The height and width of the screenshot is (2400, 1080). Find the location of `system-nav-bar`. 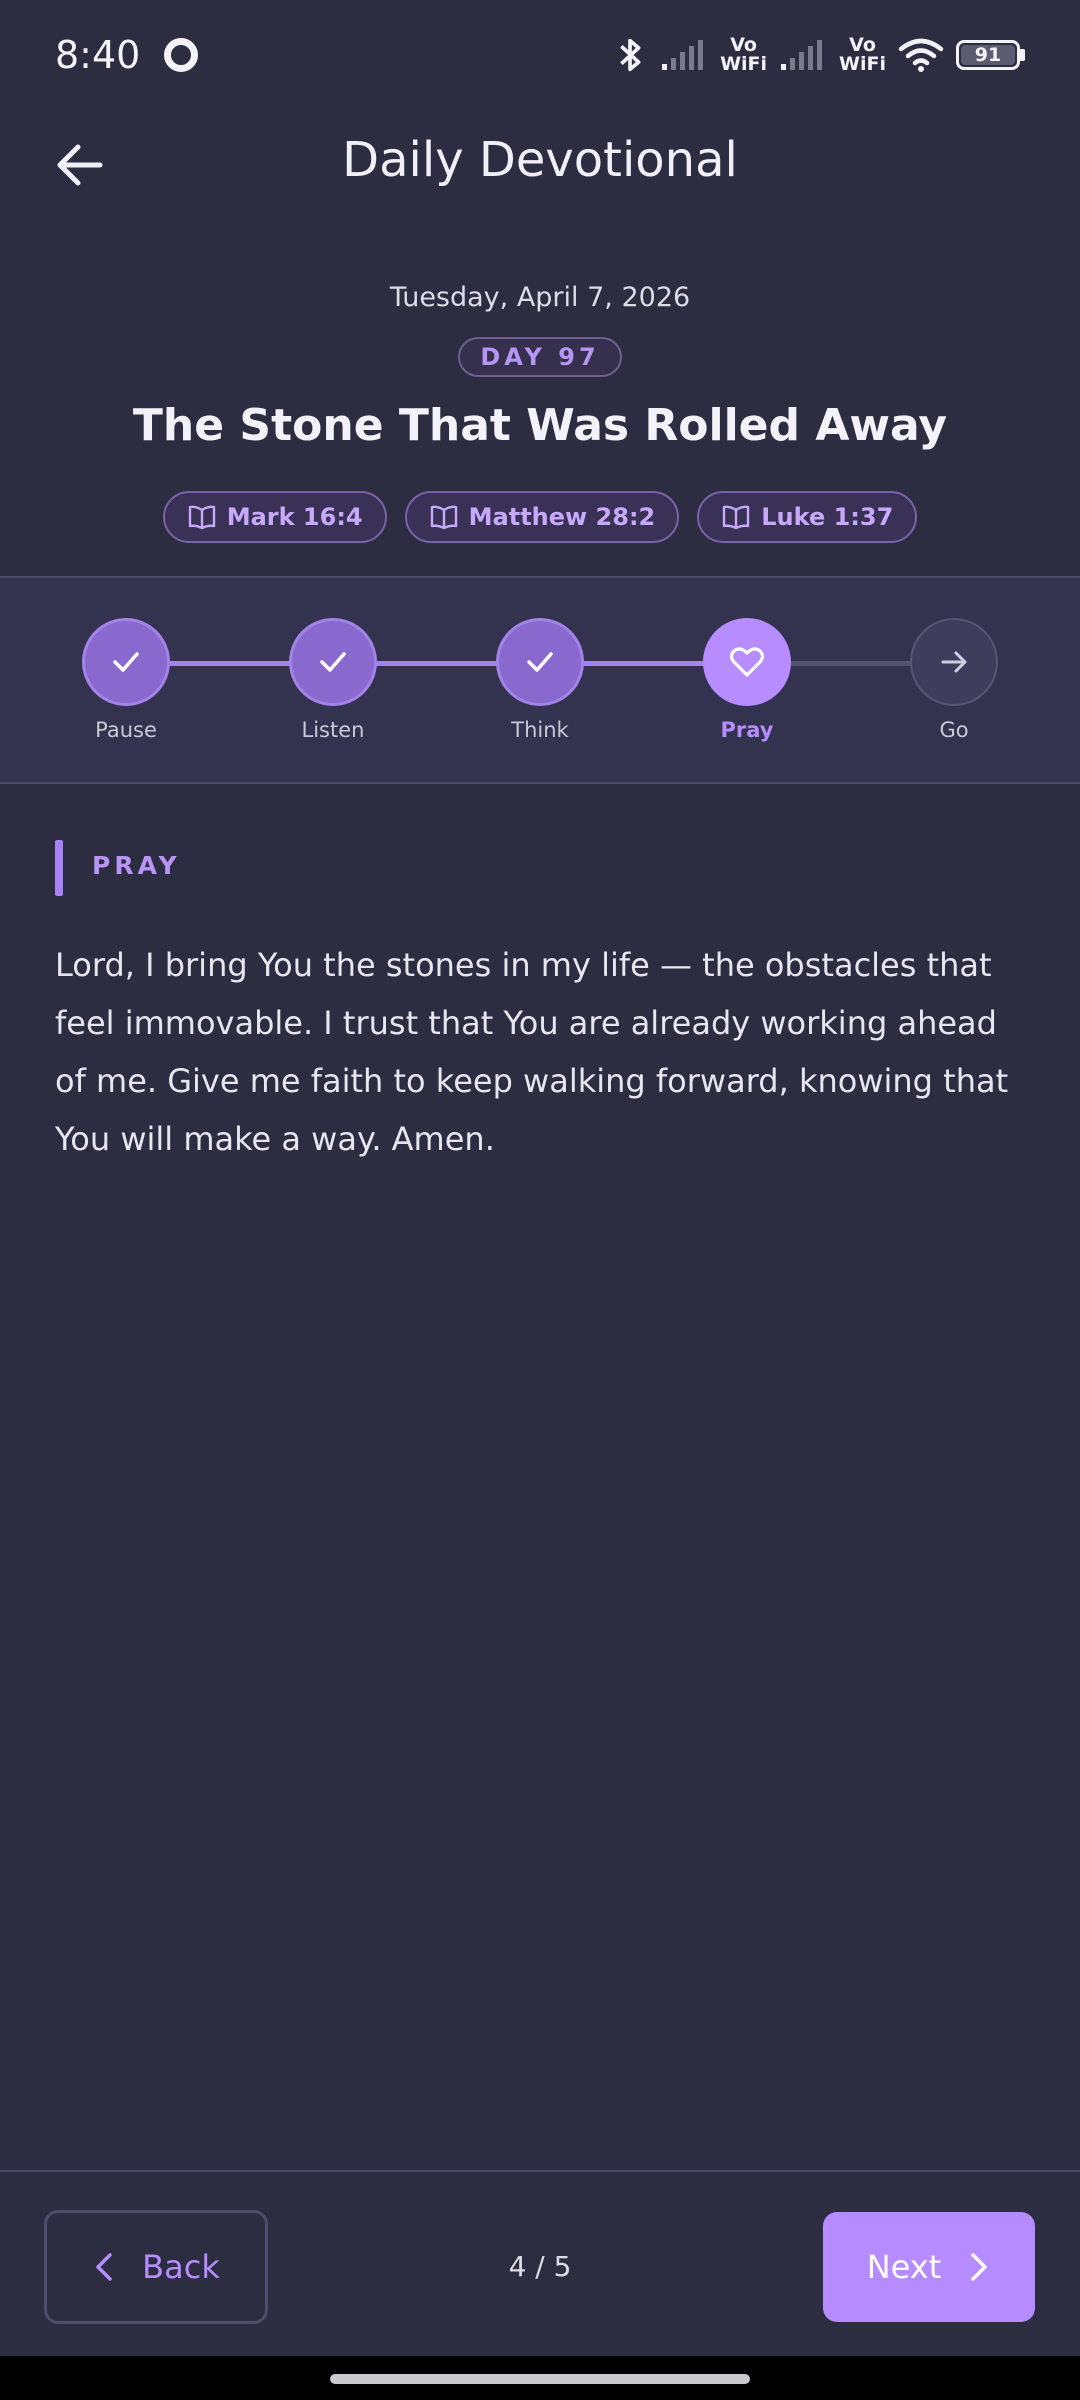

system-nav-bar is located at coordinates (540, 2378).